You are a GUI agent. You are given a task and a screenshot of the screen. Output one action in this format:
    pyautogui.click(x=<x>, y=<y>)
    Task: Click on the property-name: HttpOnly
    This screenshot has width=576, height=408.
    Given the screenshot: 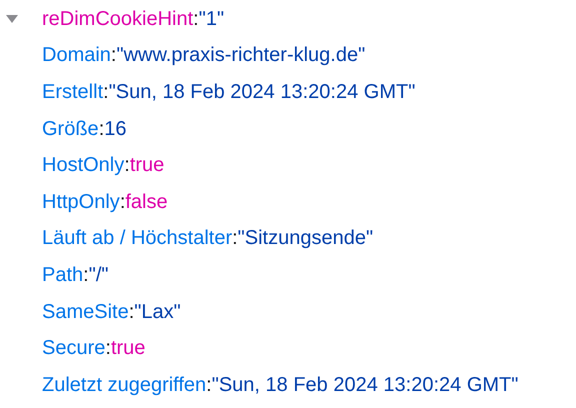 What is the action you would take?
    pyautogui.click(x=81, y=202)
    